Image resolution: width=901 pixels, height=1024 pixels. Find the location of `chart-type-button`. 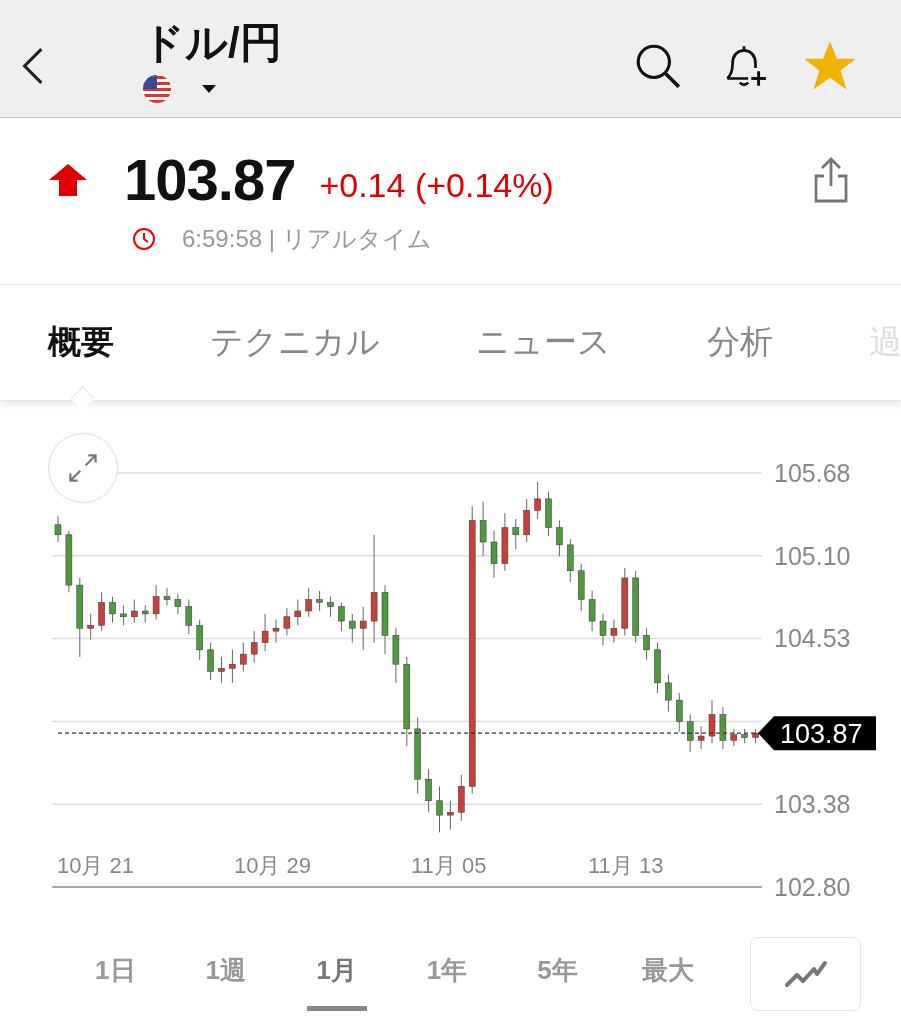

chart-type-button is located at coordinates (805, 974).